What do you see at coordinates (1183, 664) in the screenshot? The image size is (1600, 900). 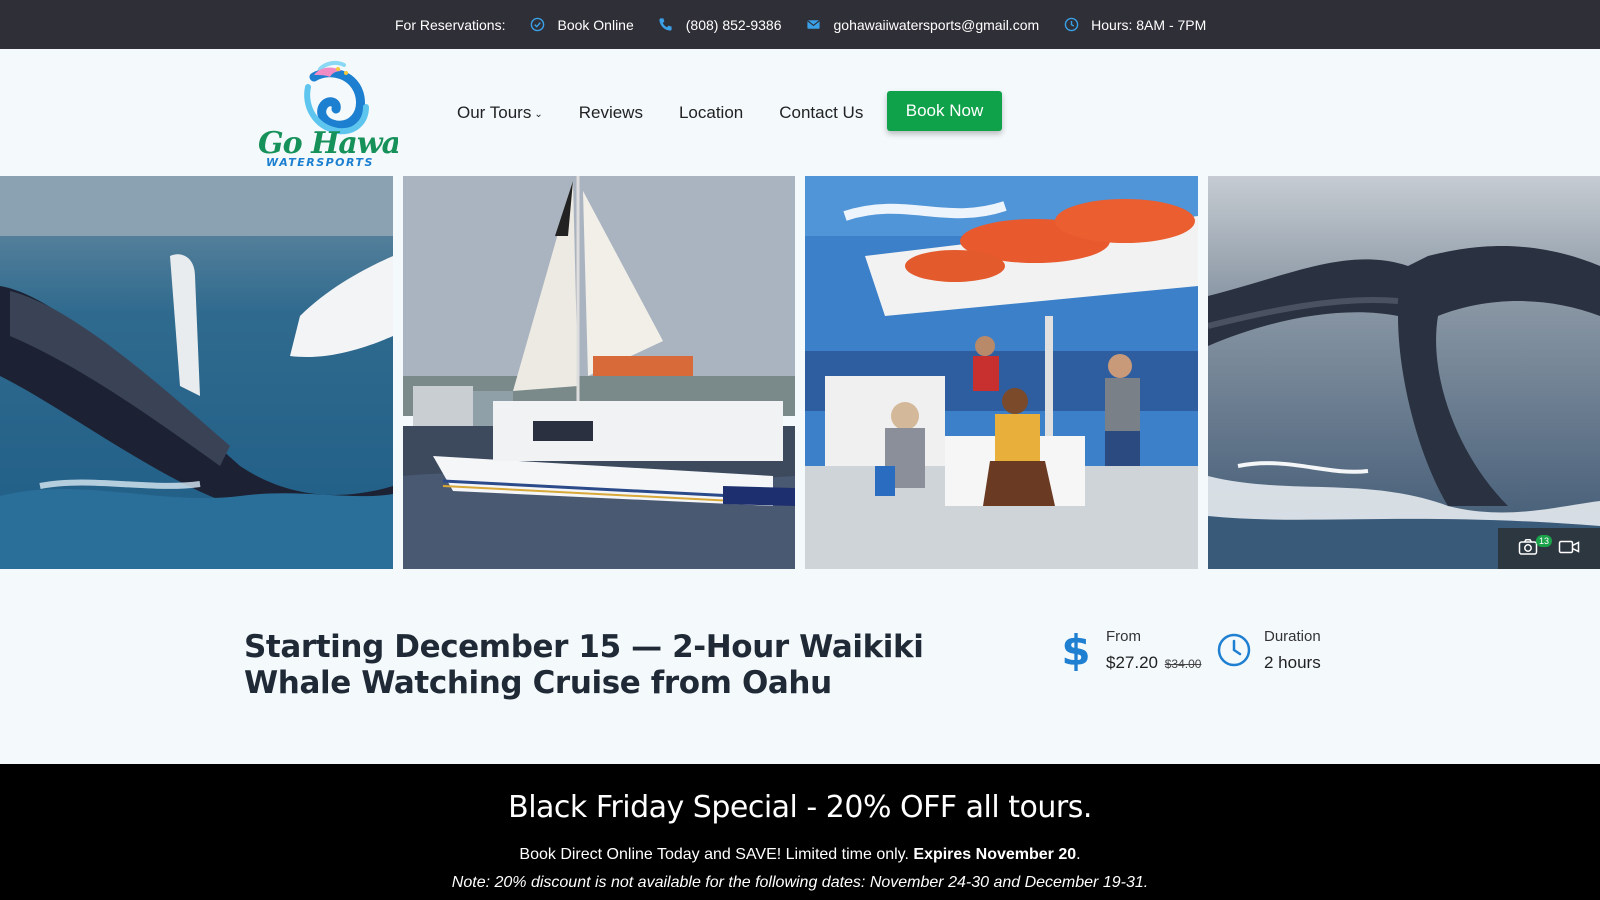 I see `original-price: $34.00` at bounding box center [1183, 664].